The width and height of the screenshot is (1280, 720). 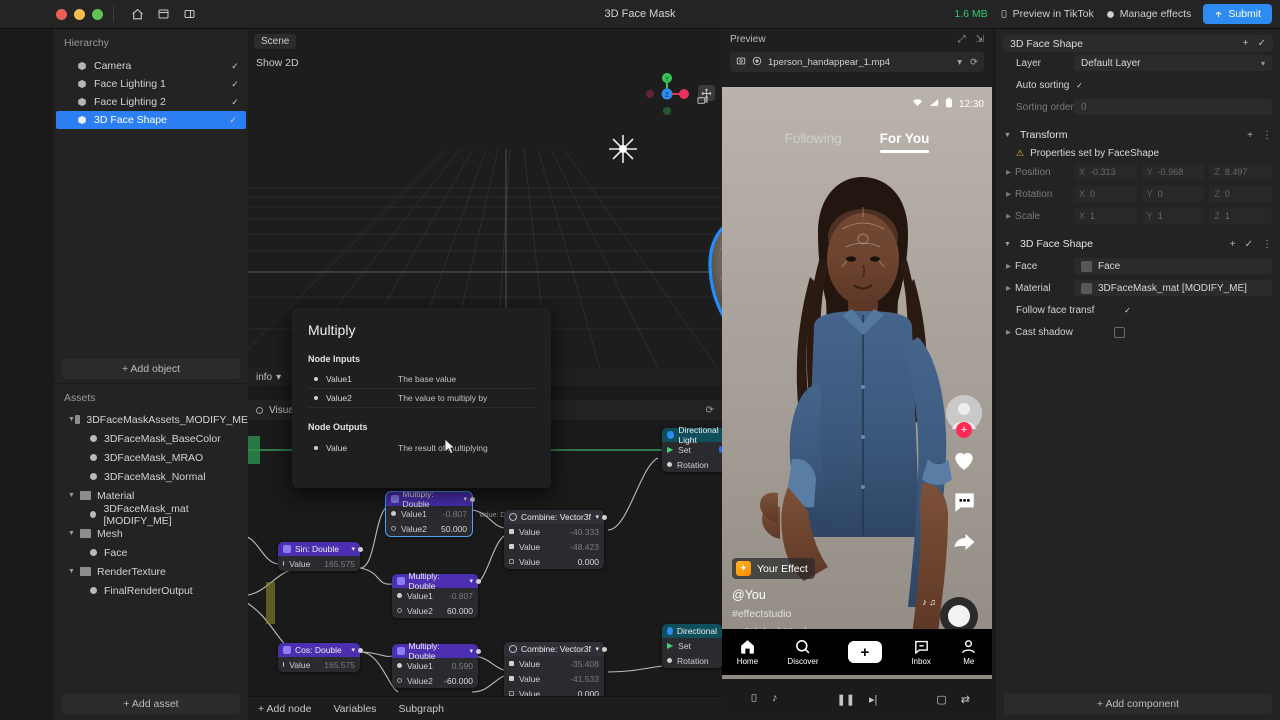 I want to click on inspector-object-name: 3D Face Shape + ✓, so click(x=1138, y=43).